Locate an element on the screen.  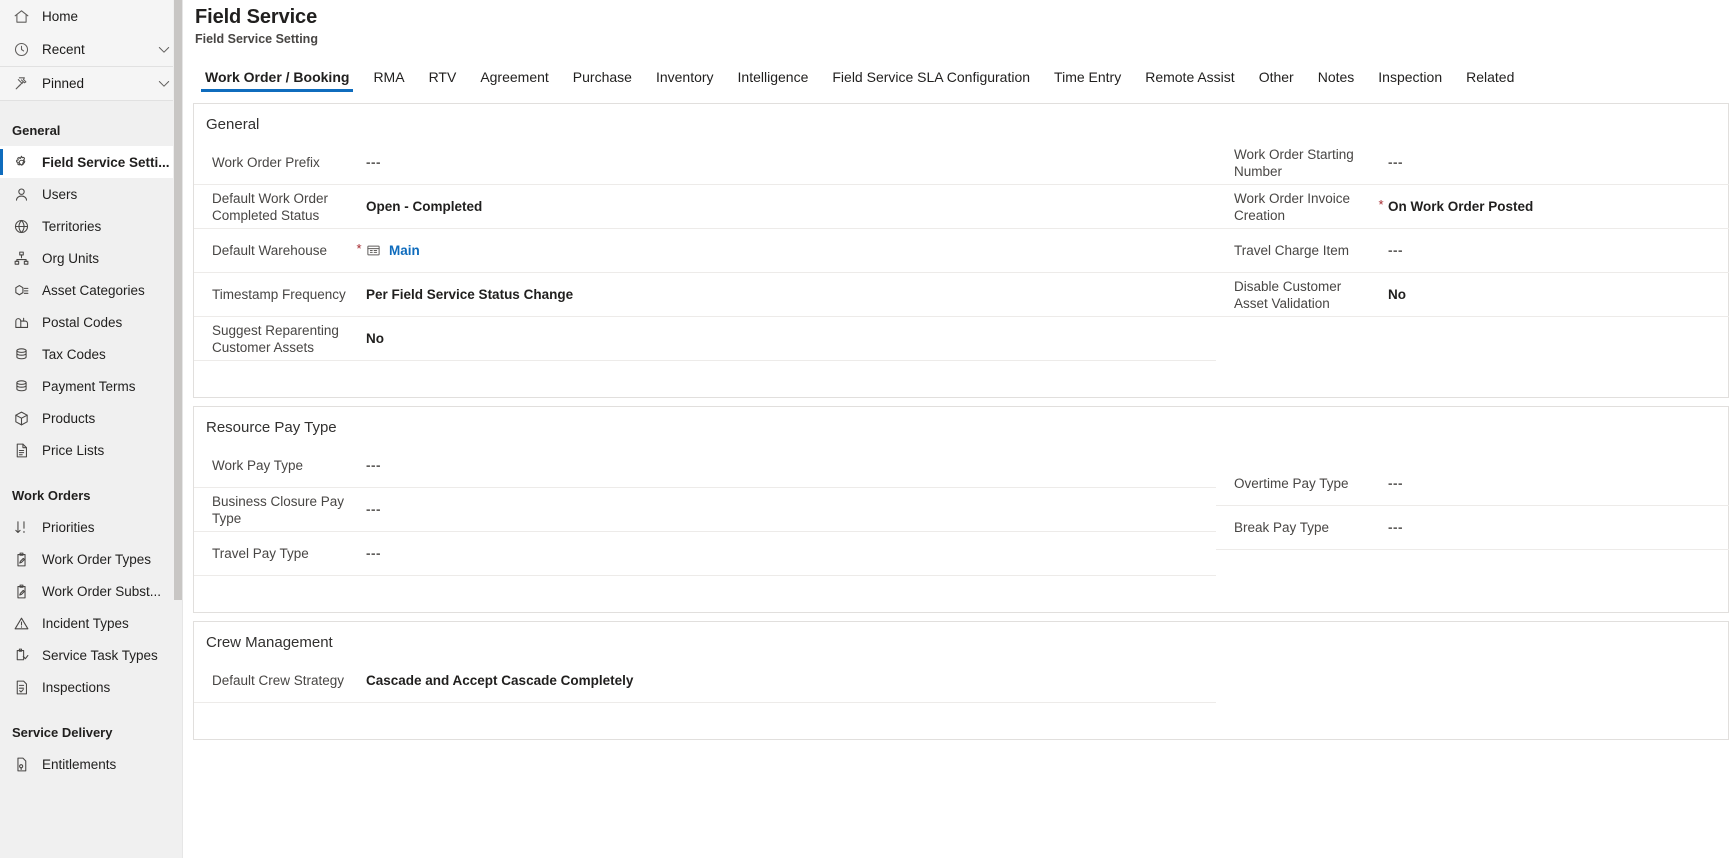
sidebar-item-priorities: Priorities is located at coordinates (91, 527).